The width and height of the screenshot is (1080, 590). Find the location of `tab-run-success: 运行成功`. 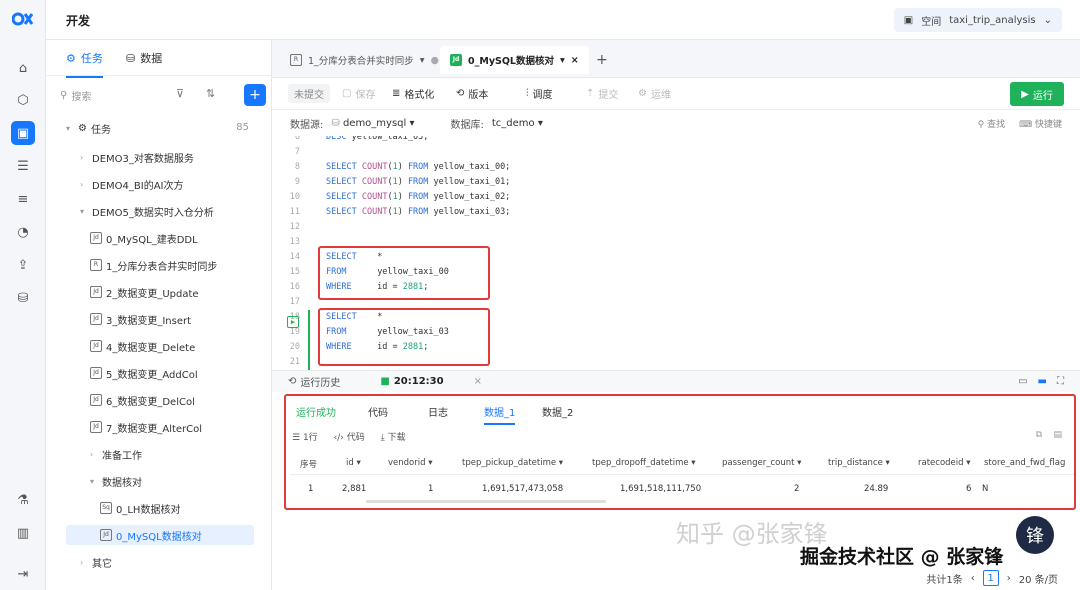

tab-run-success: 运行成功 is located at coordinates (316, 411).